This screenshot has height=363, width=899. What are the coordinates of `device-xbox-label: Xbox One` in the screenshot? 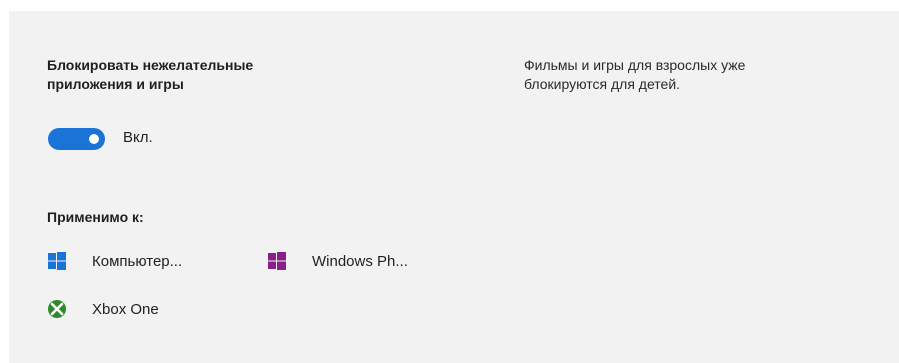 It's located at (125, 309).